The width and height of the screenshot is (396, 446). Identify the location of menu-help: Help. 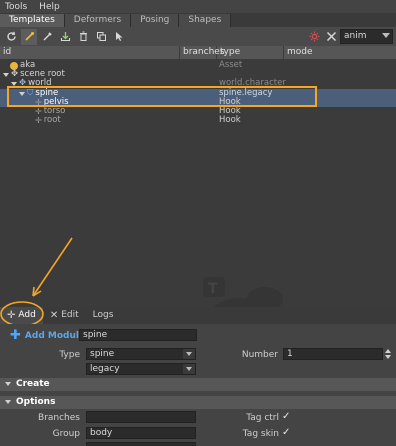
(49, 7).